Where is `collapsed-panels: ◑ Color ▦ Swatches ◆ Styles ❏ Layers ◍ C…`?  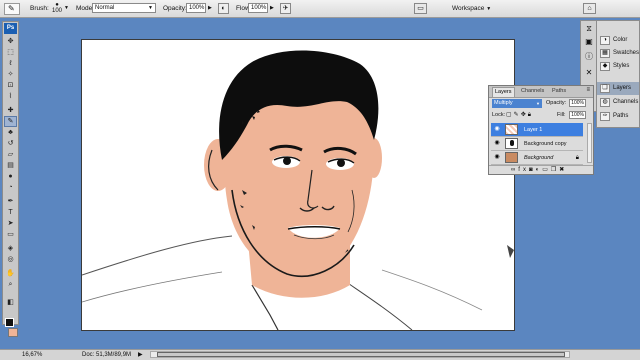 collapsed-panels: ◑ Color ▦ Swatches ◆ Styles ❏ Layers ◍ C… is located at coordinates (618, 74).